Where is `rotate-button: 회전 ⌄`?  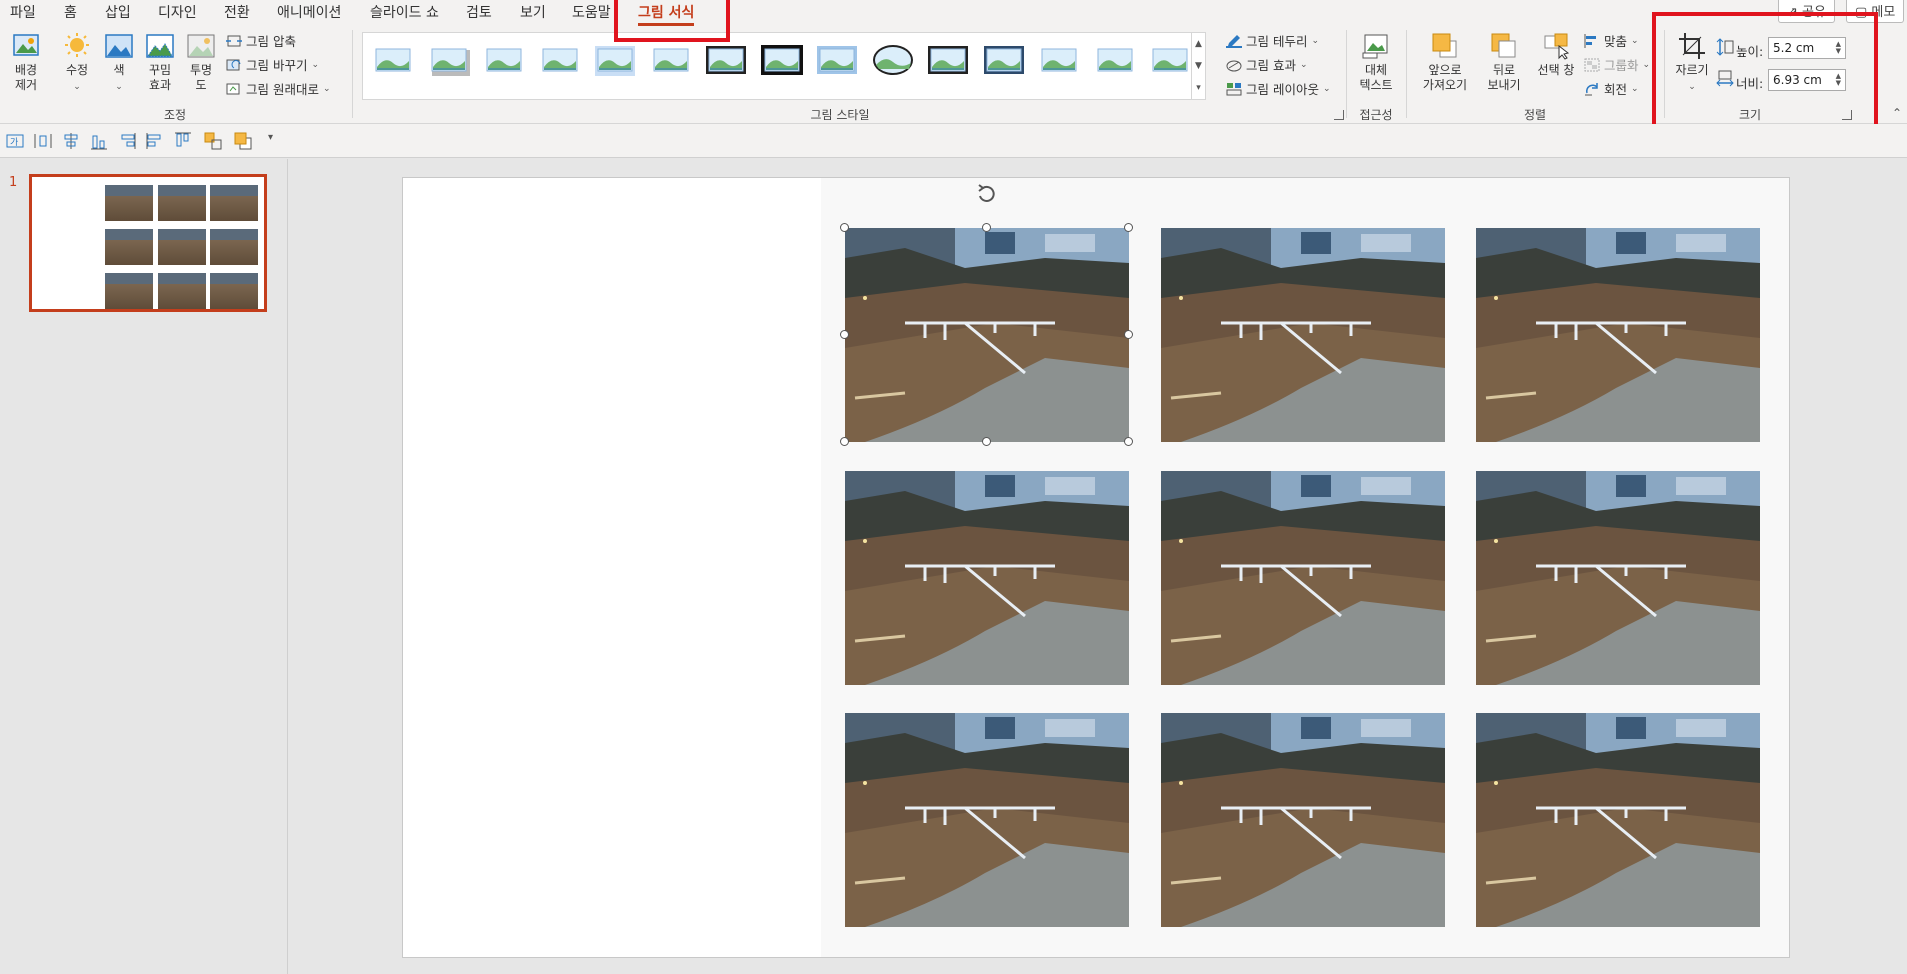
rotate-button: 회전 ⌄ is located at coordinates (1611, 88).